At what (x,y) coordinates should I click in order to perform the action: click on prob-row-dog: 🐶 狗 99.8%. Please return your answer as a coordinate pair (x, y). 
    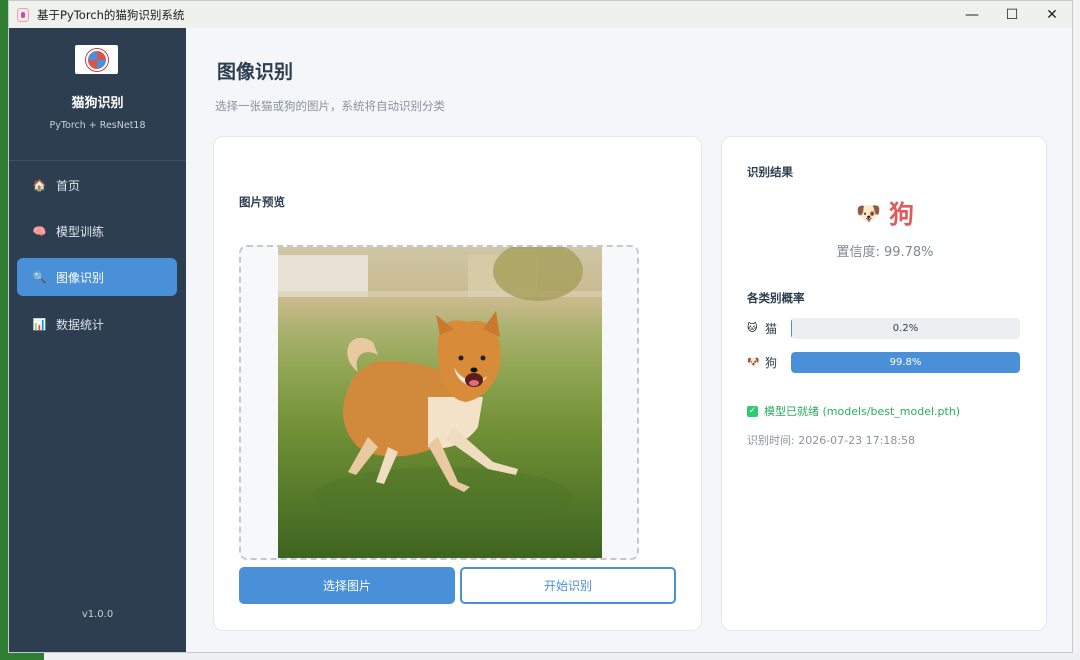
    Looking at the image, I should click on (884, 362).